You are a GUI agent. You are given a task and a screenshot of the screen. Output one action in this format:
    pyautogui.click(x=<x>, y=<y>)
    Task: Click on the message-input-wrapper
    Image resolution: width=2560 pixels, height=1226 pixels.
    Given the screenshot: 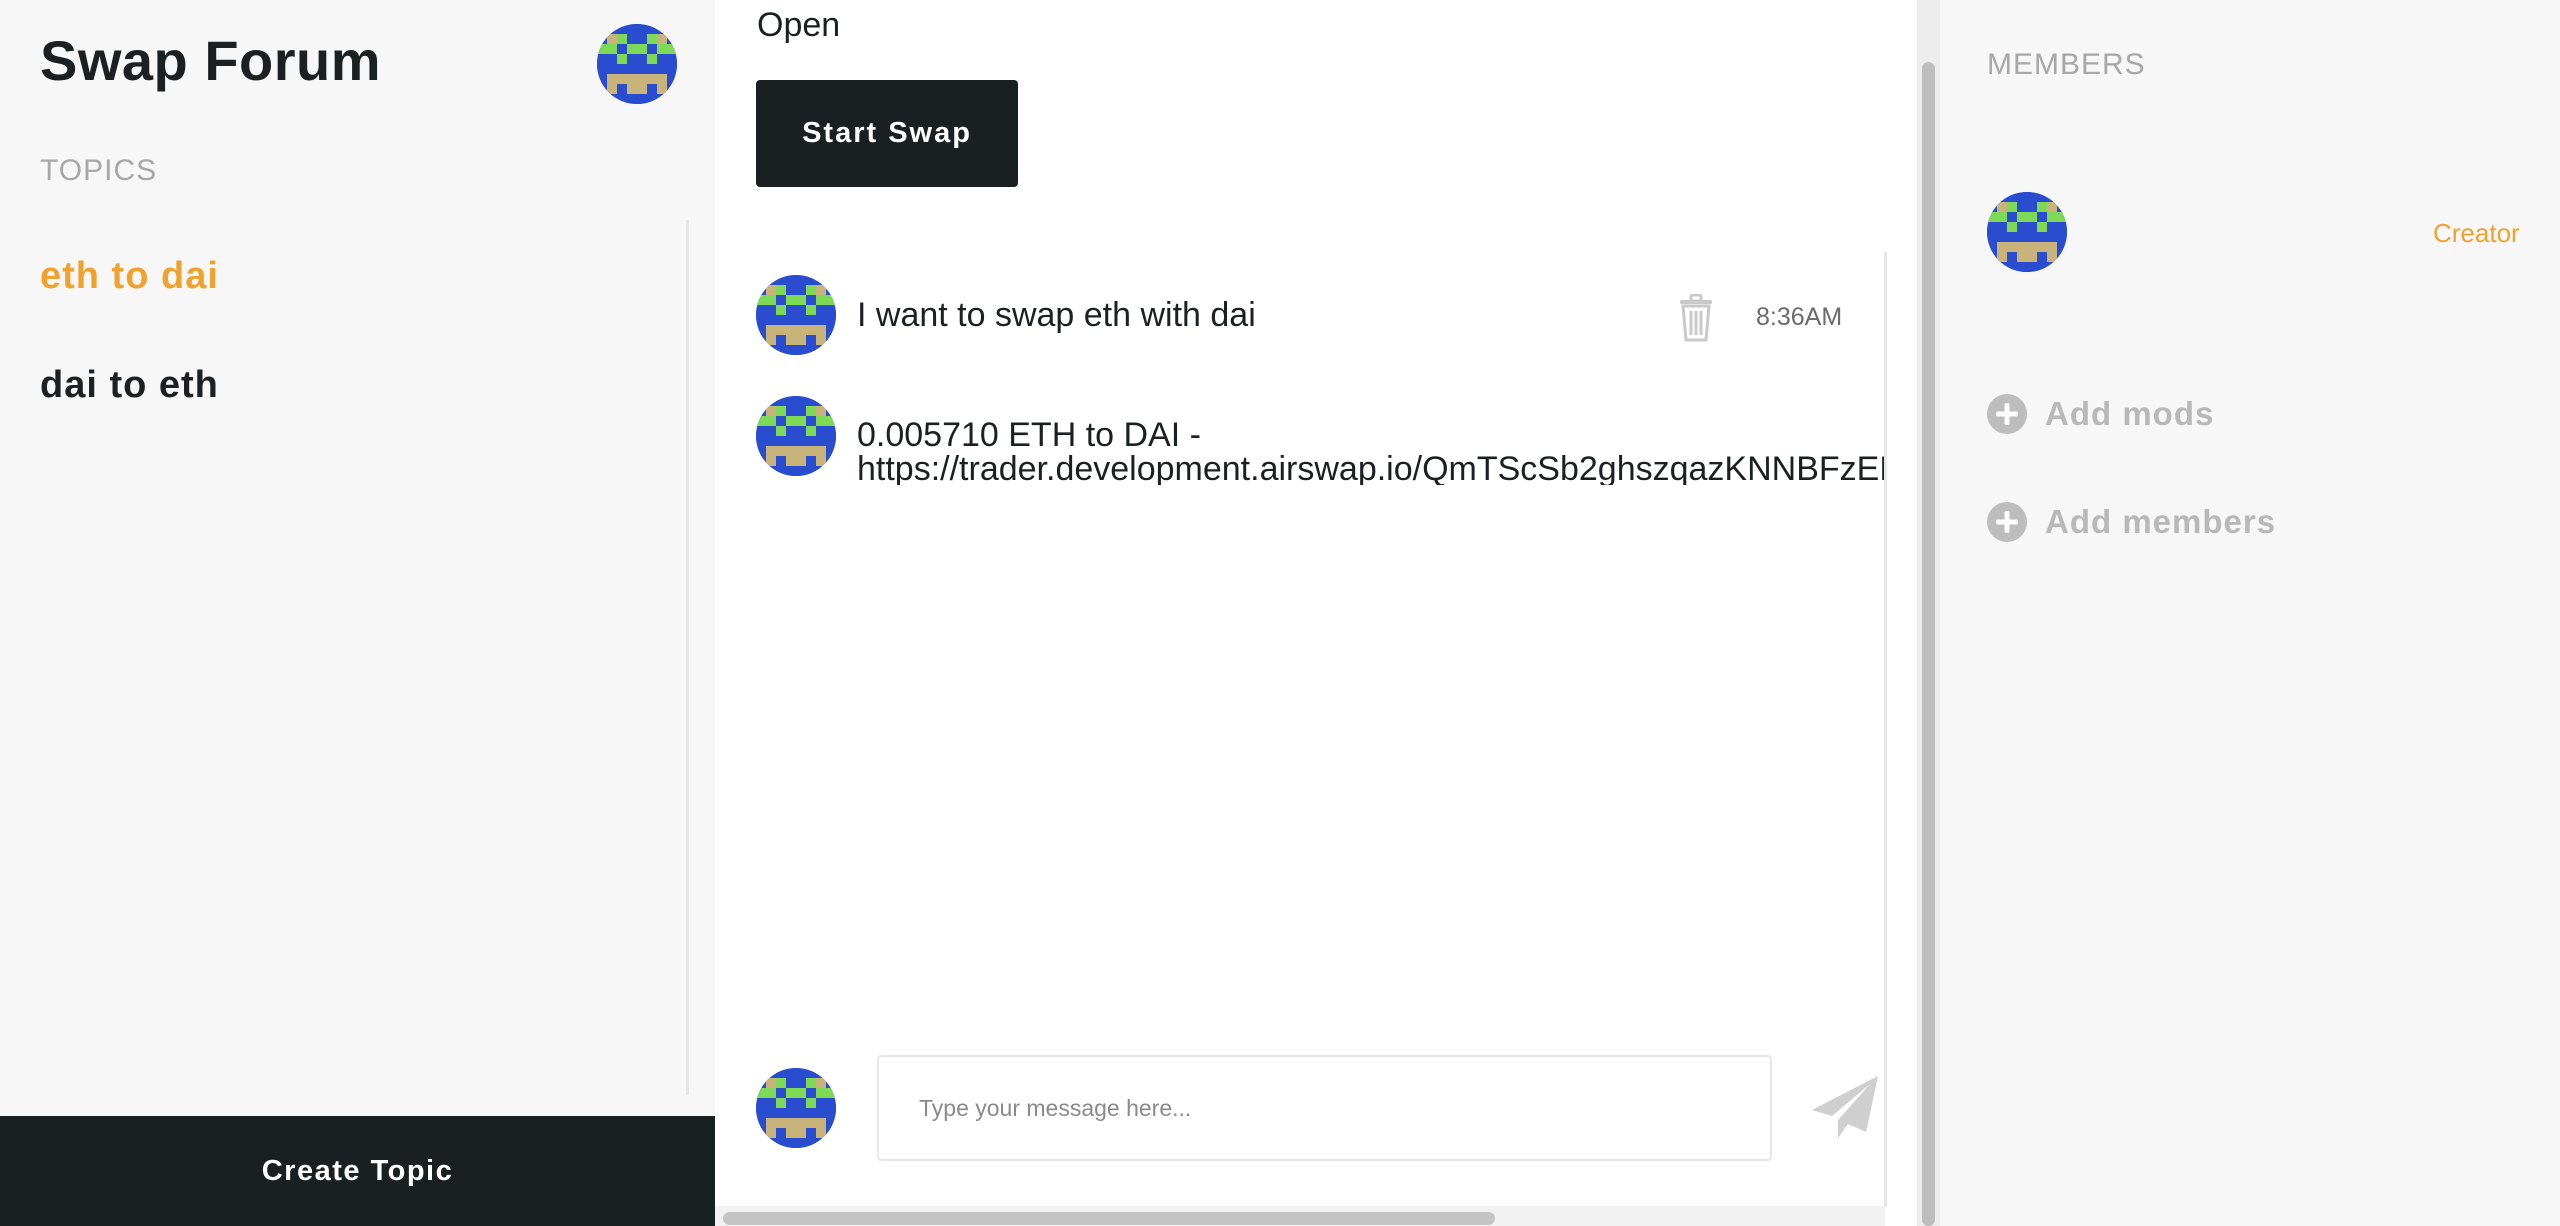 What is the action you would take?
    pyautogui.click(x=1324, y=1108)
    